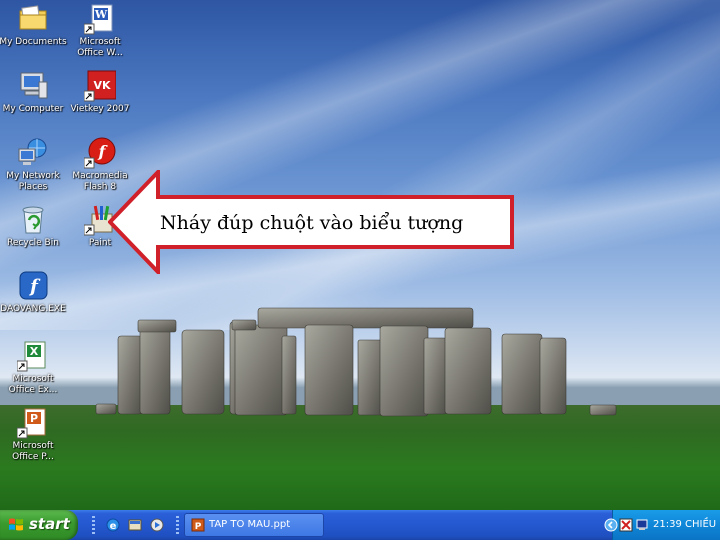 This screenshot has width=720, height=540. Describe the element at coordinates (177, 525) in the screenshot. I see `taskbar-grip` at that location.